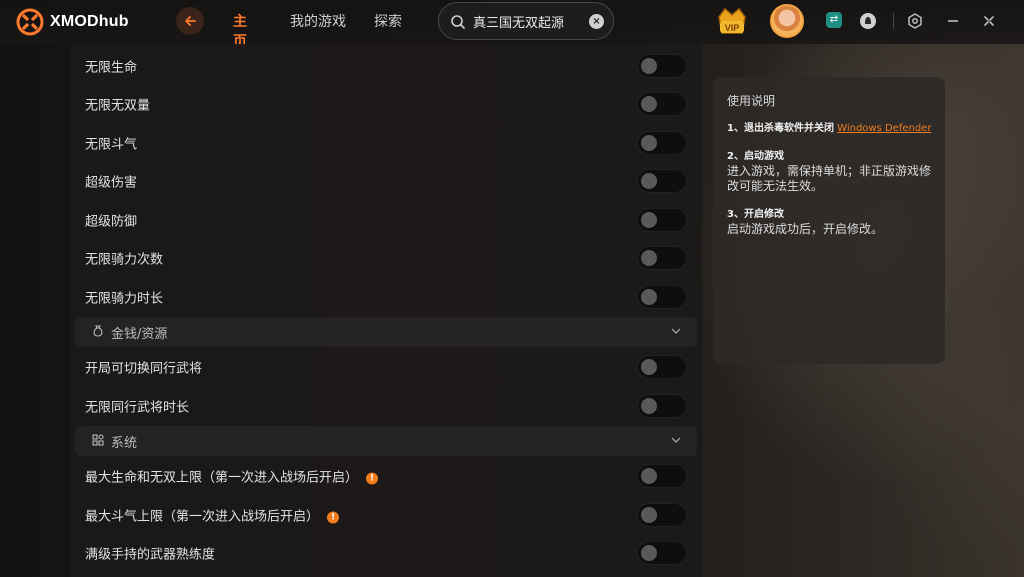 This screenshot has width=1024, height=577. Describe the element at coordinates (386, 297) in the screenshot. I see `cheat-row: 无限骑力时长` at that location.